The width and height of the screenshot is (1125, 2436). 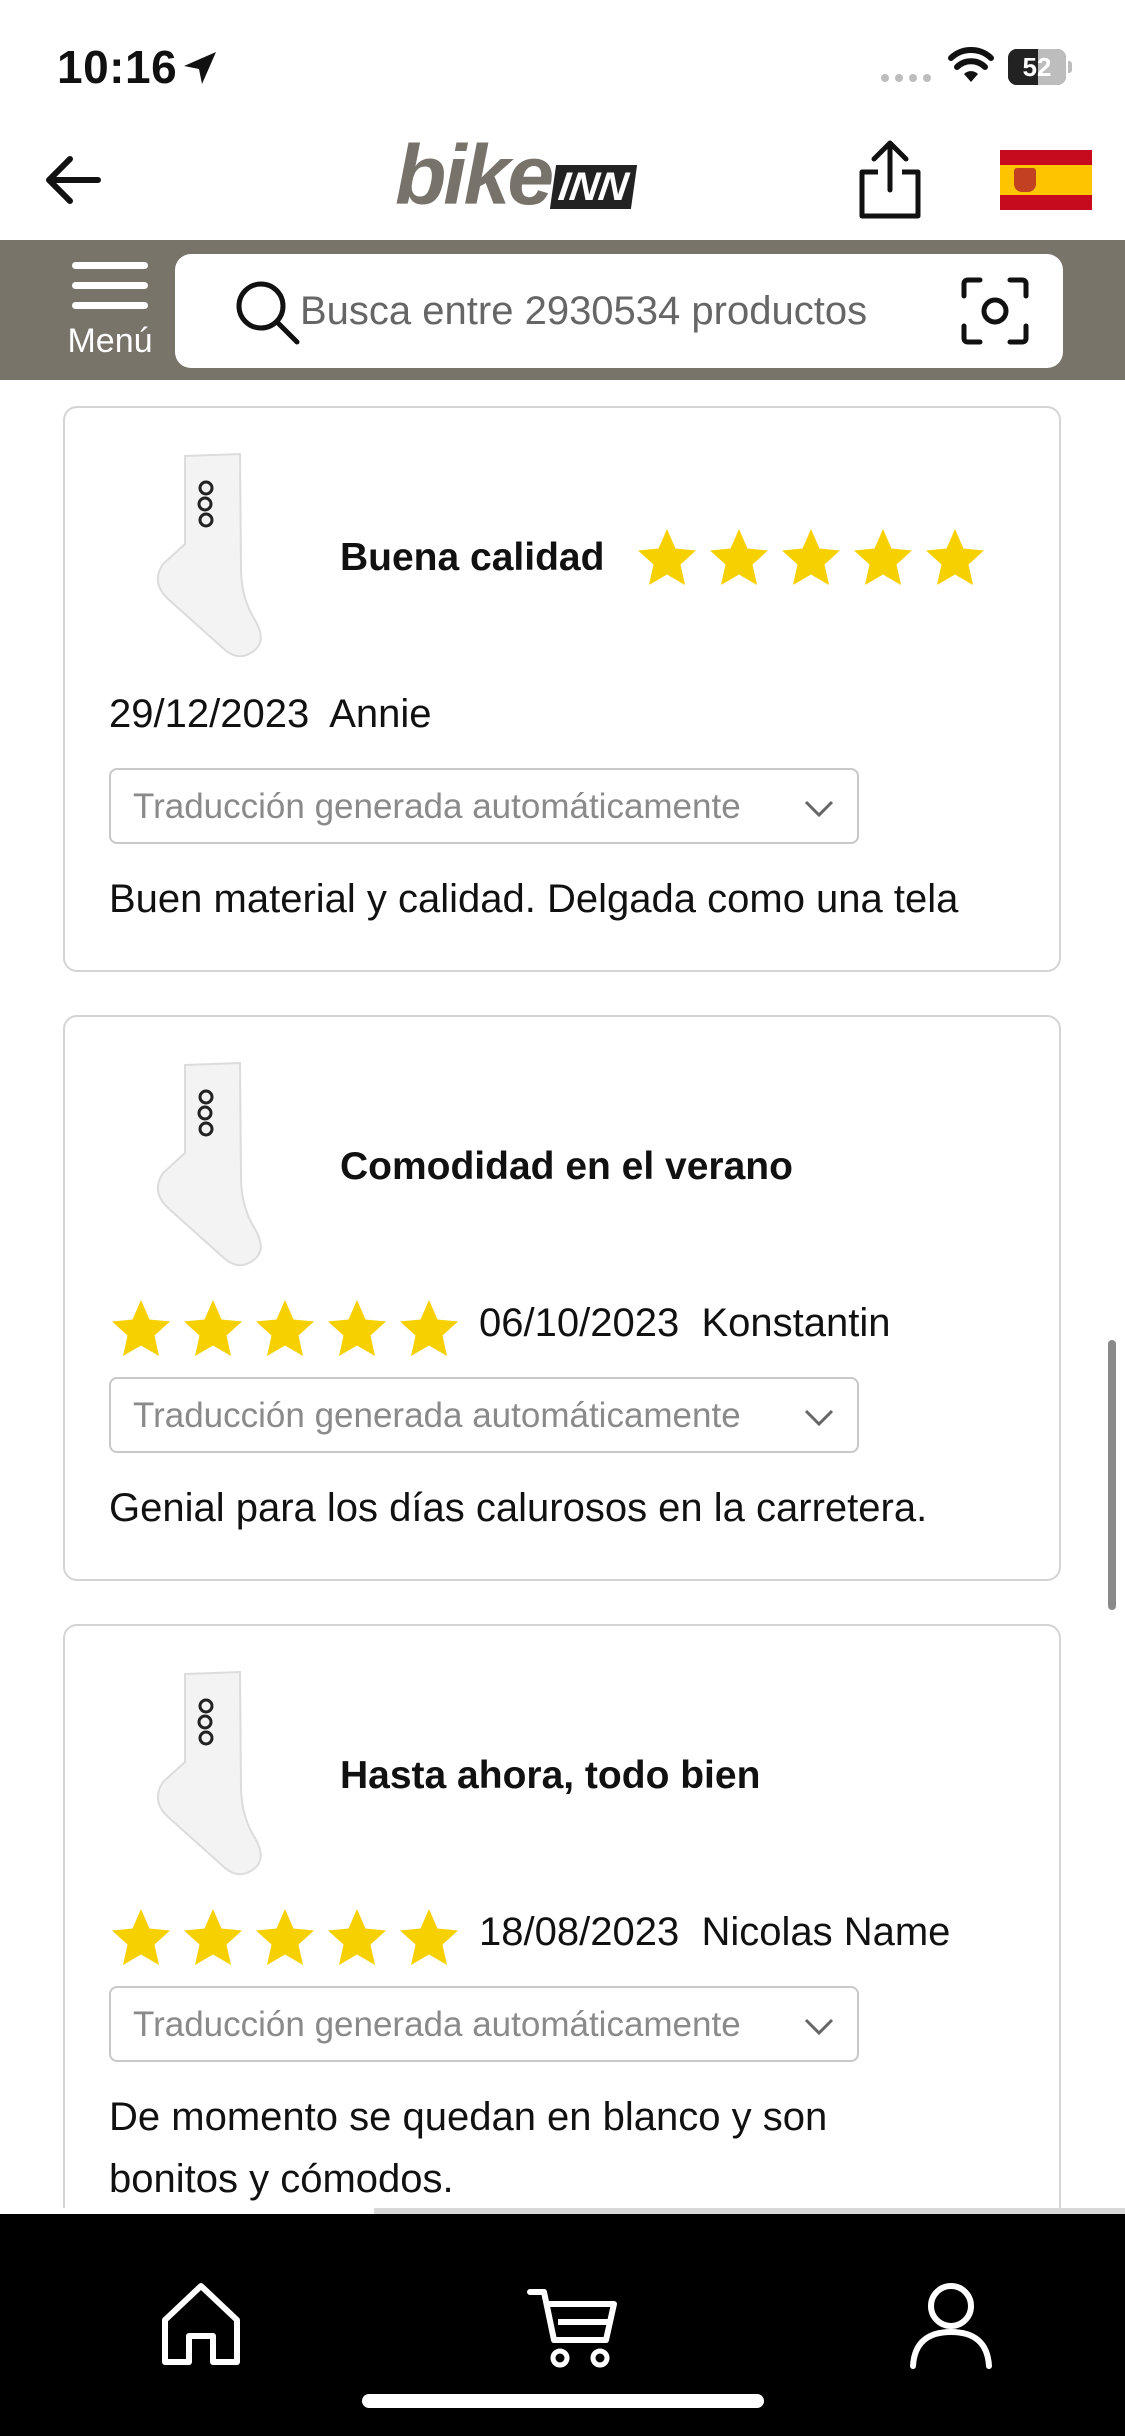 I want to click on home-indicator, so click(x=563, y=2401).